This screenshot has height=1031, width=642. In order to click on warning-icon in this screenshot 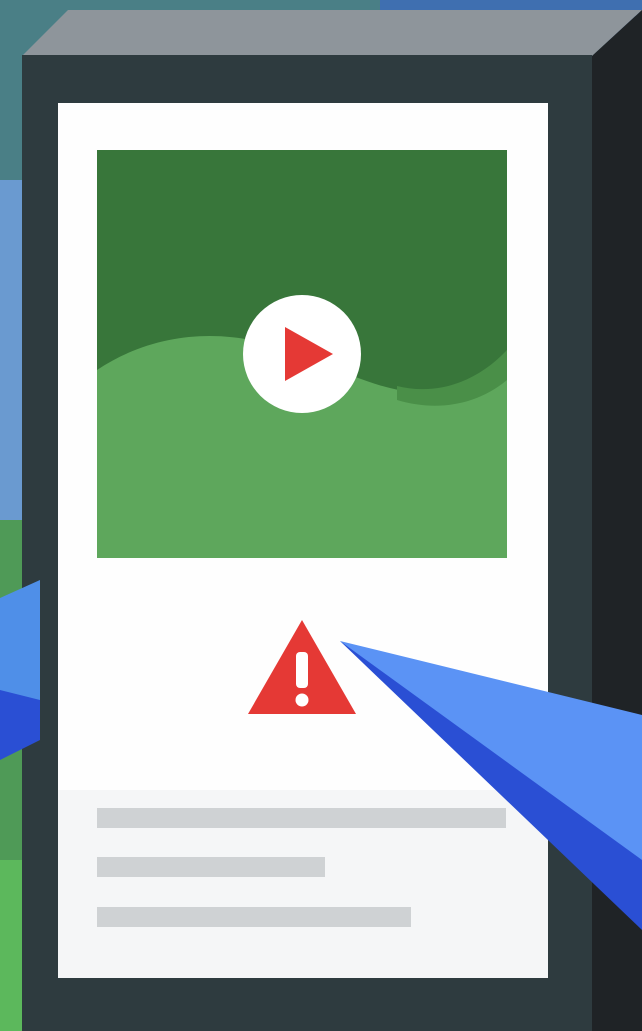, I will do `click(302, 667)`.